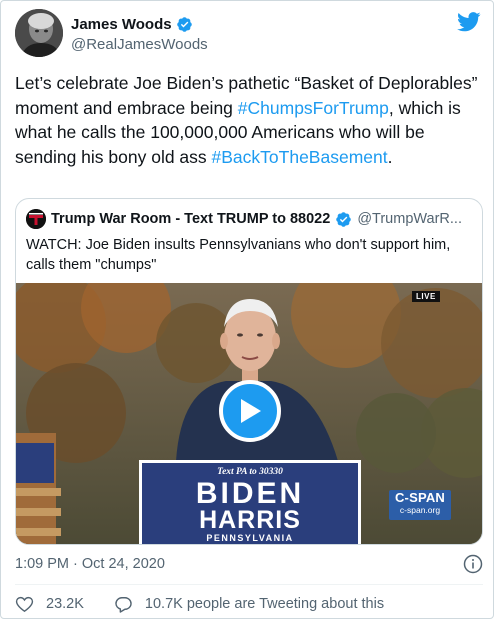 Image resolution: width=494 pixels, height=619 pixels. Describe the element at coordinates (191, 219) in the screenshot. I see `quoted-author-name: Trump War Room - Text TRUMP to 88022` at that location.